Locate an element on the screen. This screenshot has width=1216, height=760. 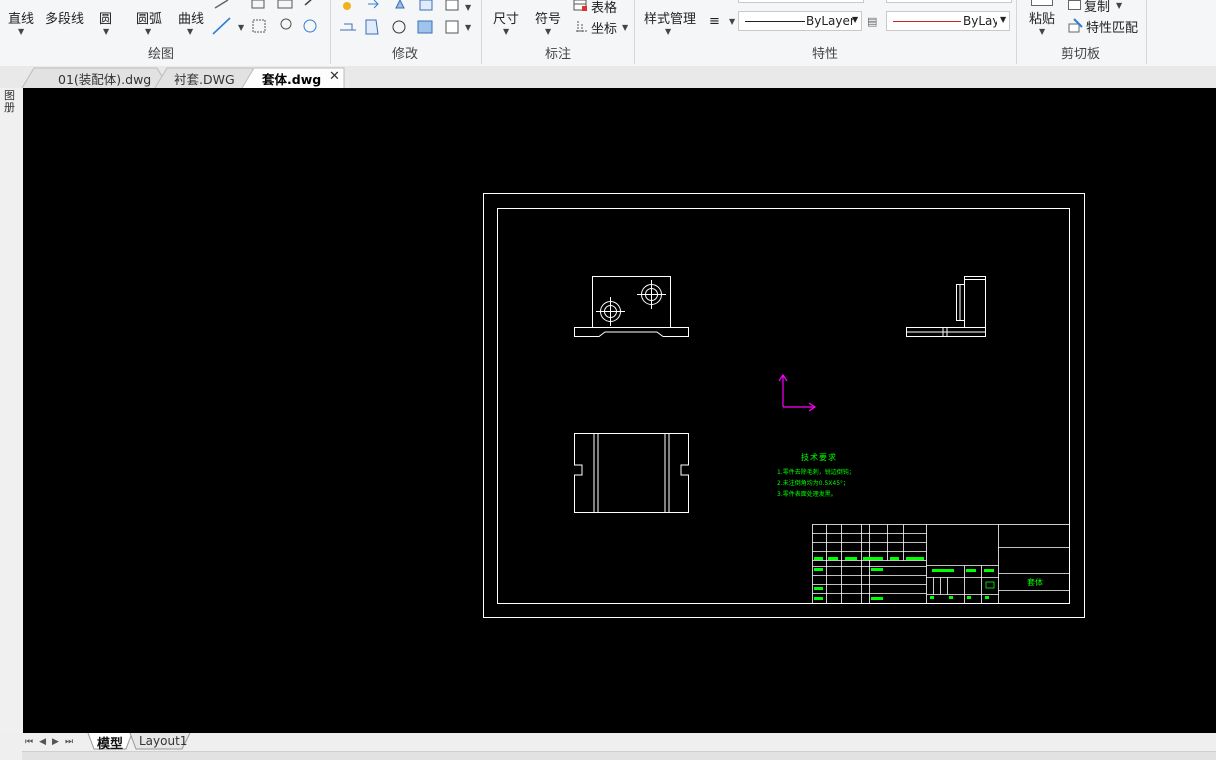
symbol-label: 符号 is located at coordinates (548, 19).